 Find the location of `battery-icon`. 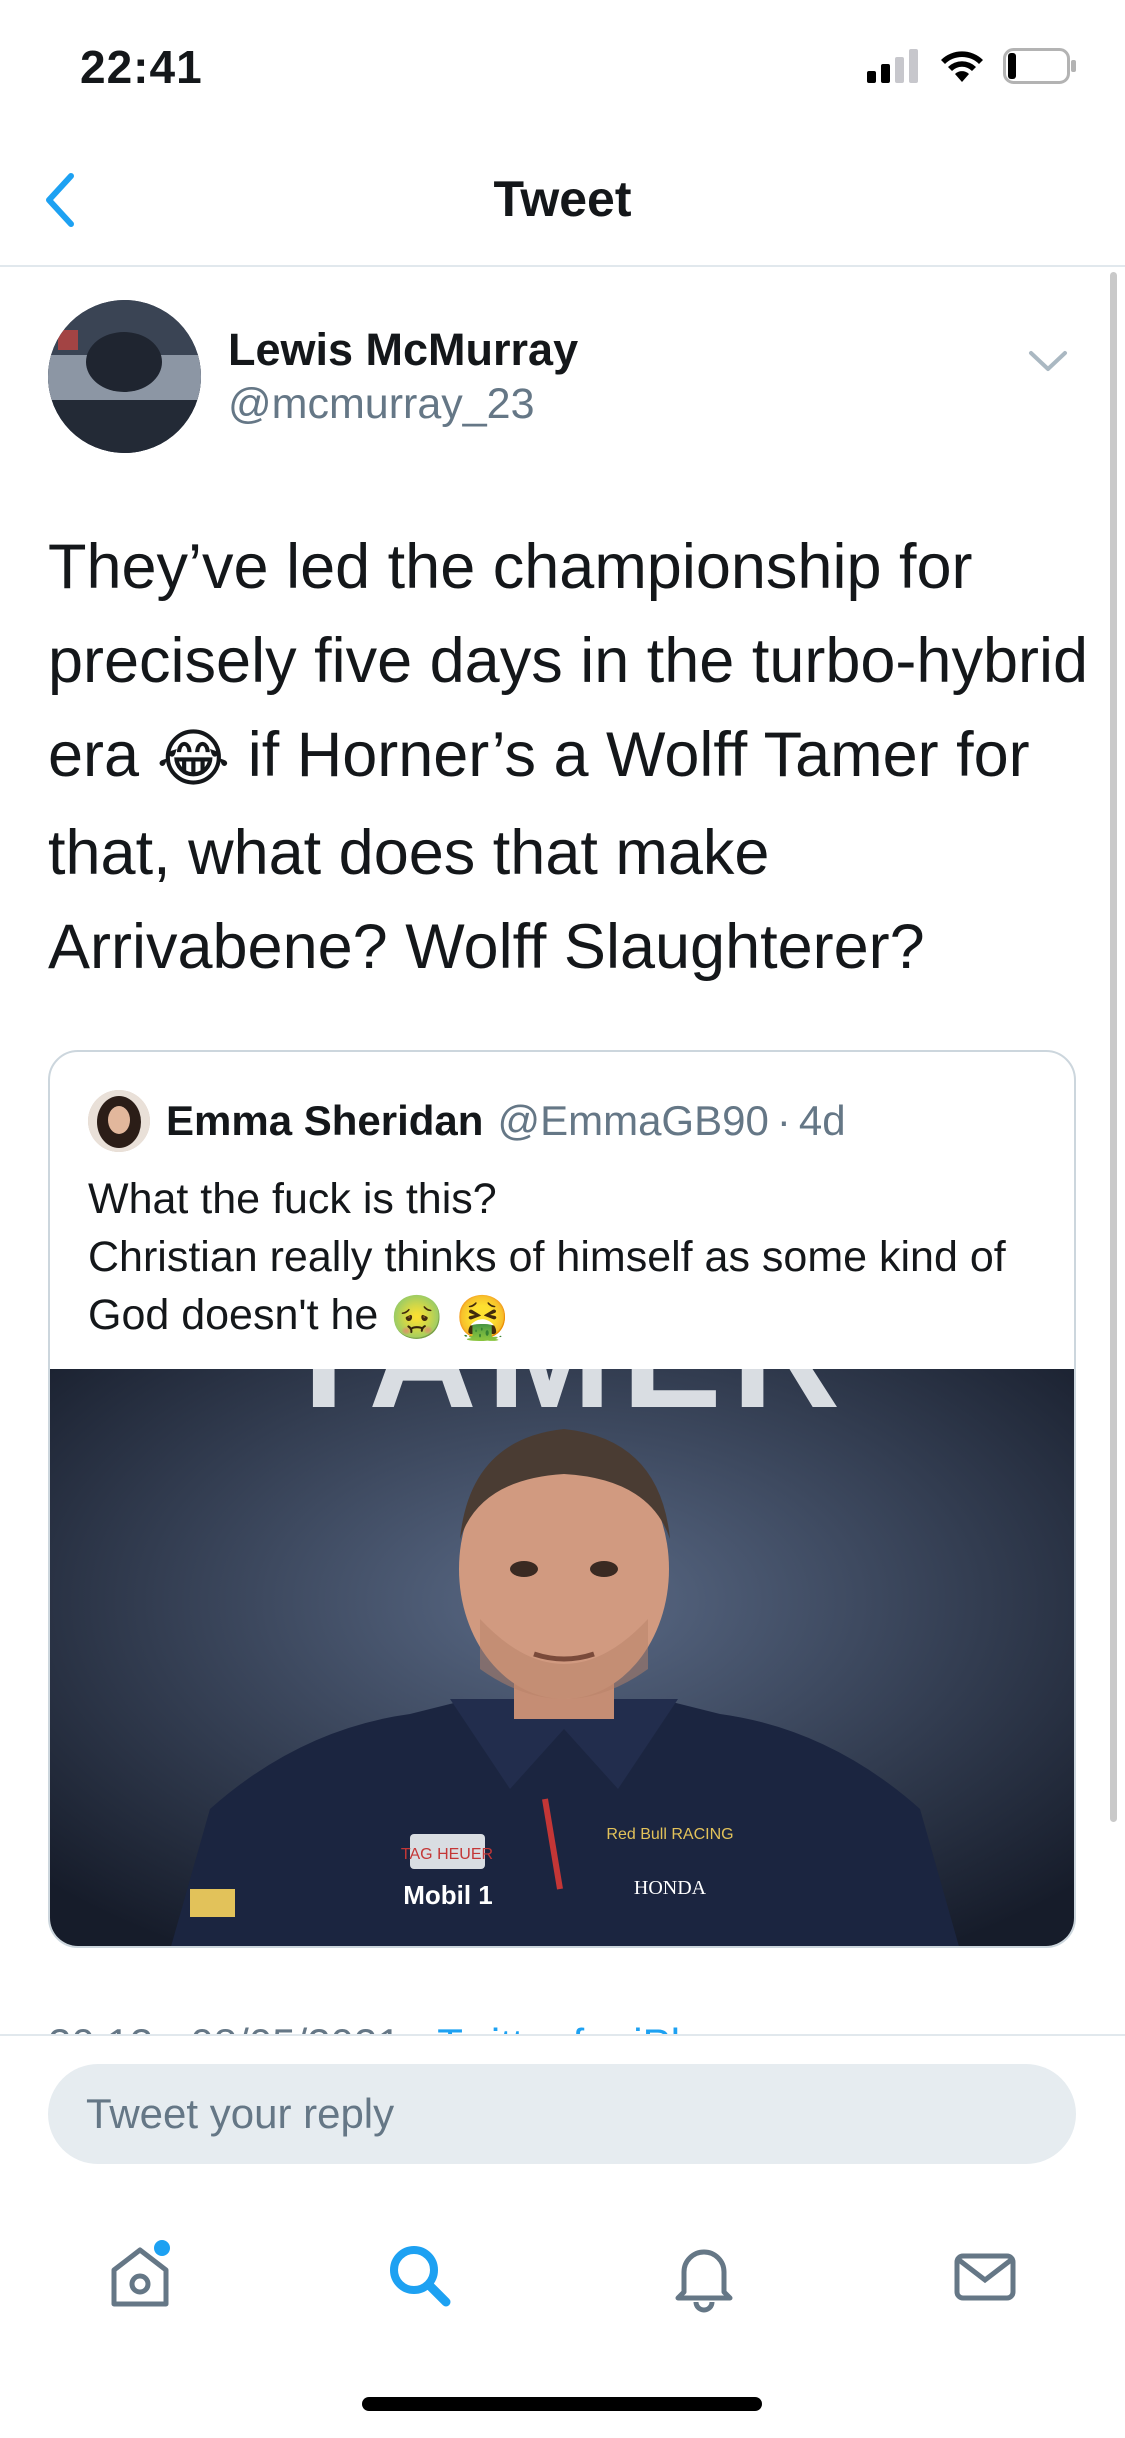

battery-icon is located at coordinates (1039, 66).